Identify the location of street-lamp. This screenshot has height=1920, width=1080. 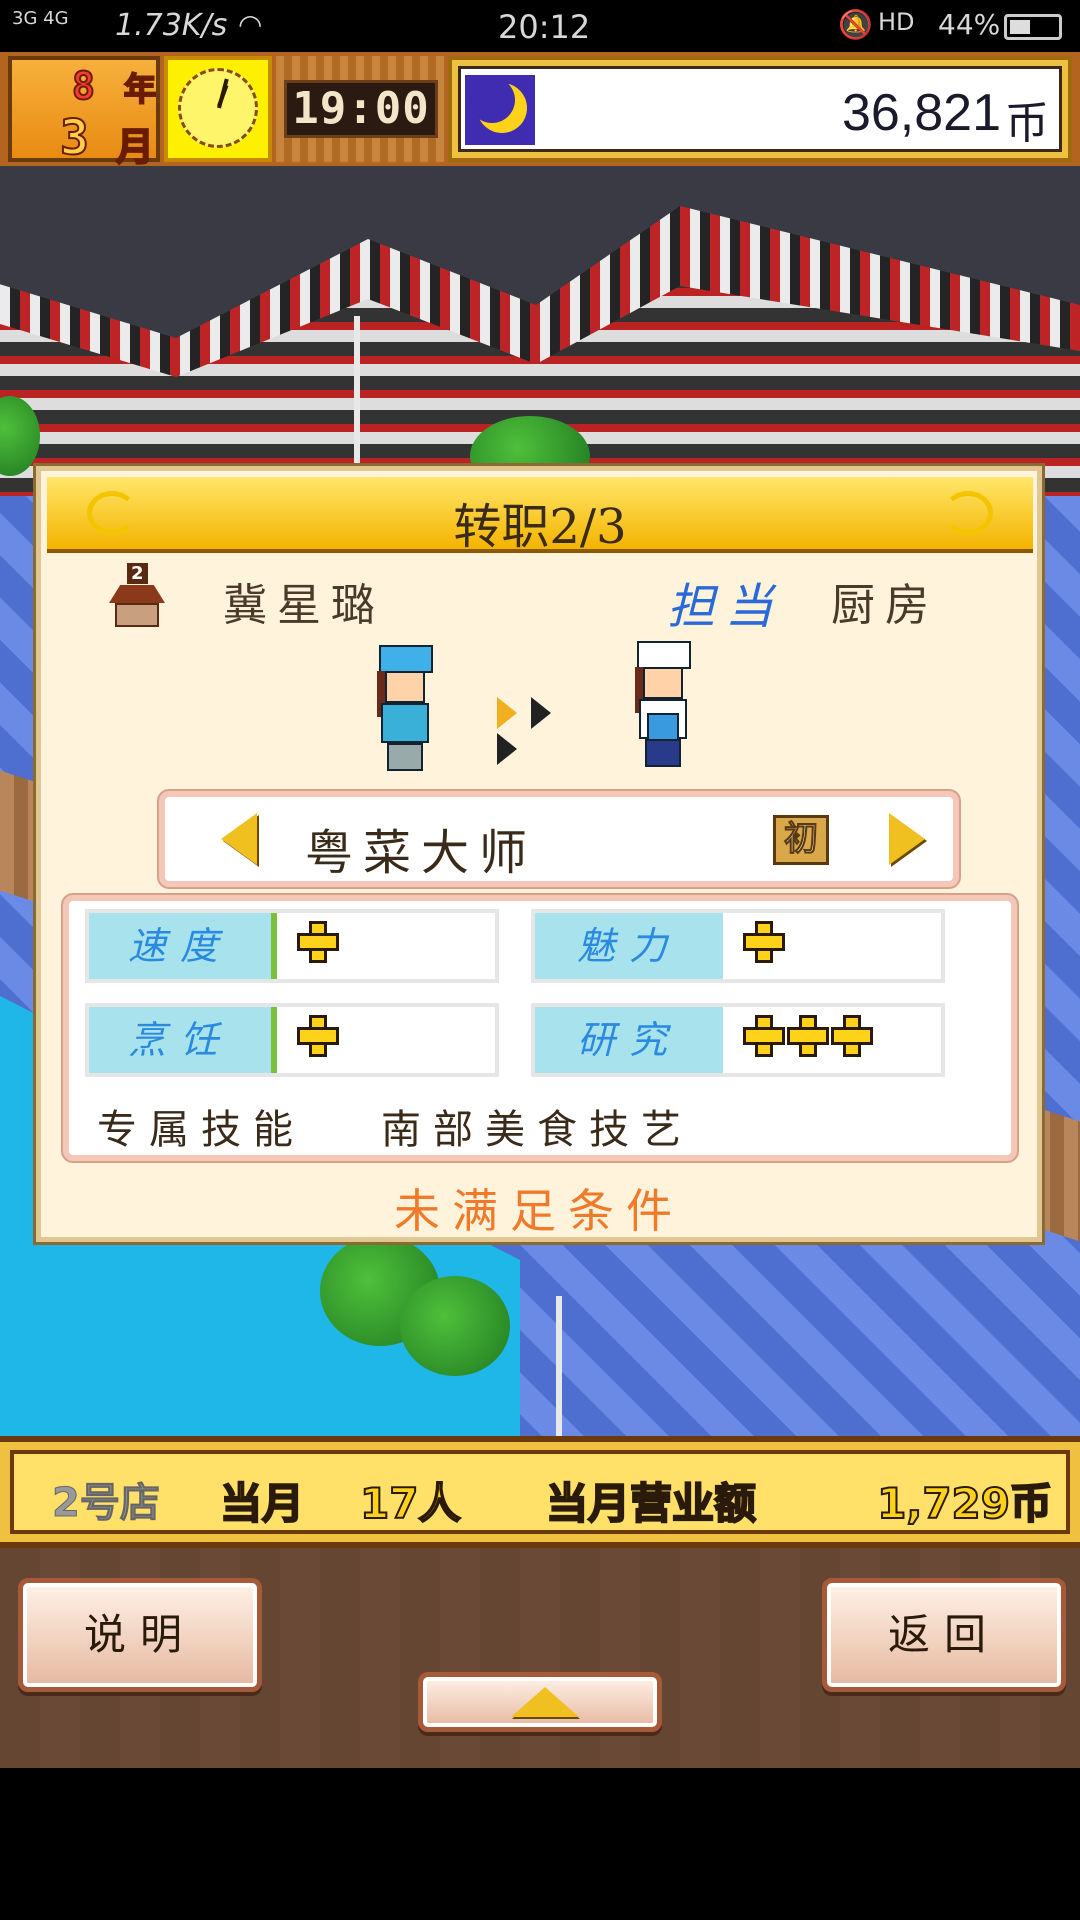
(559, 1366).